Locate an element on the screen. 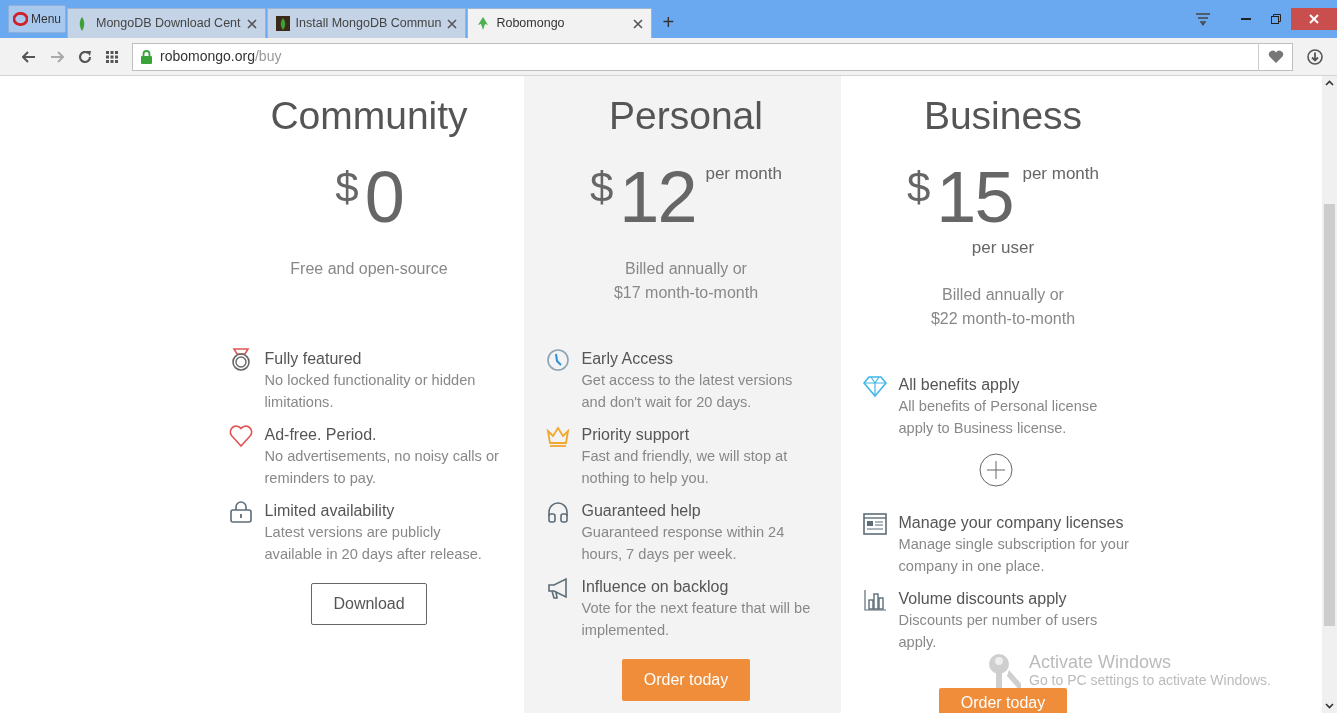 This screenshot has height=714, width=1337. activation-title: Activate Windows is located at coordinates (1101, 662).